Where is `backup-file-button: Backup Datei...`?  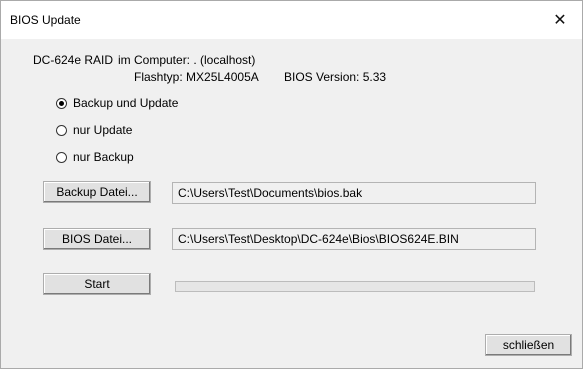
backup-file-button: Backup Datei... is located at coordinates (97, 192).